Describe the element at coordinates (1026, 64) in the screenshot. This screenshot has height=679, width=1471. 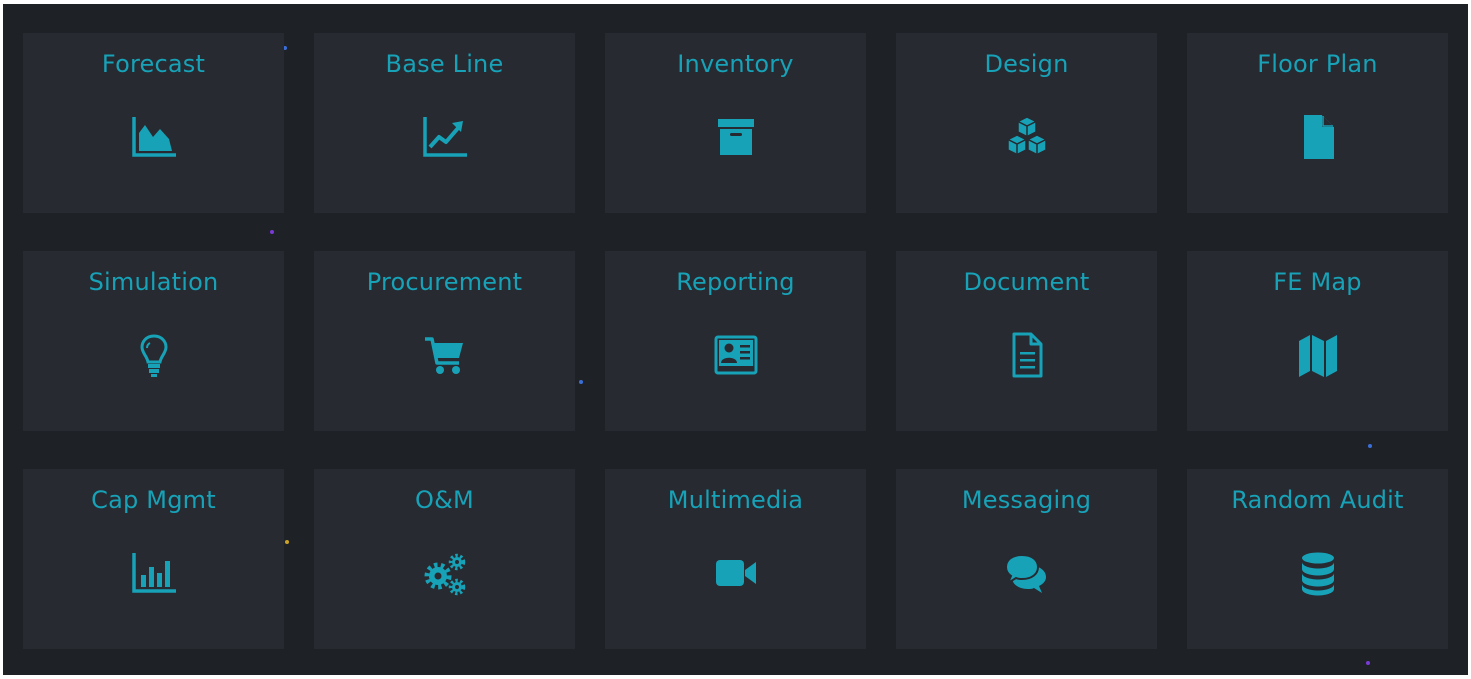
I see `tile-label: Design` at that location.